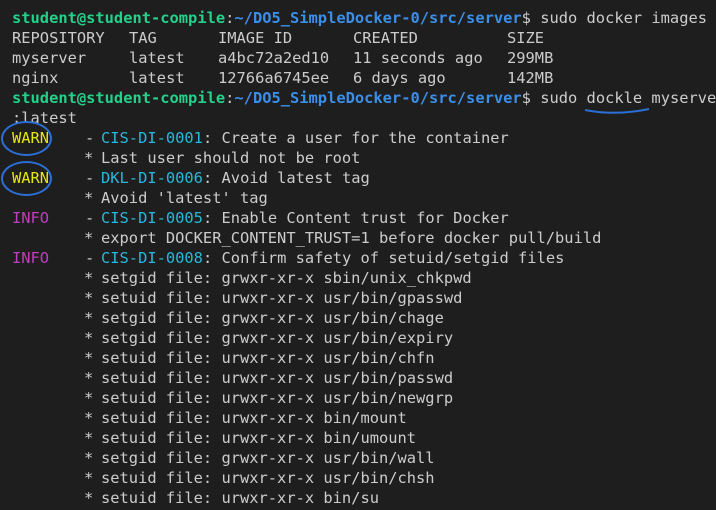 This screenshot has height=510, width=716. Describe the element at coordinates (282, 298) in the screenshot. I see `detail-text: setuid file: urwxr-xr-x usr/bin/gpasswd` at that location.